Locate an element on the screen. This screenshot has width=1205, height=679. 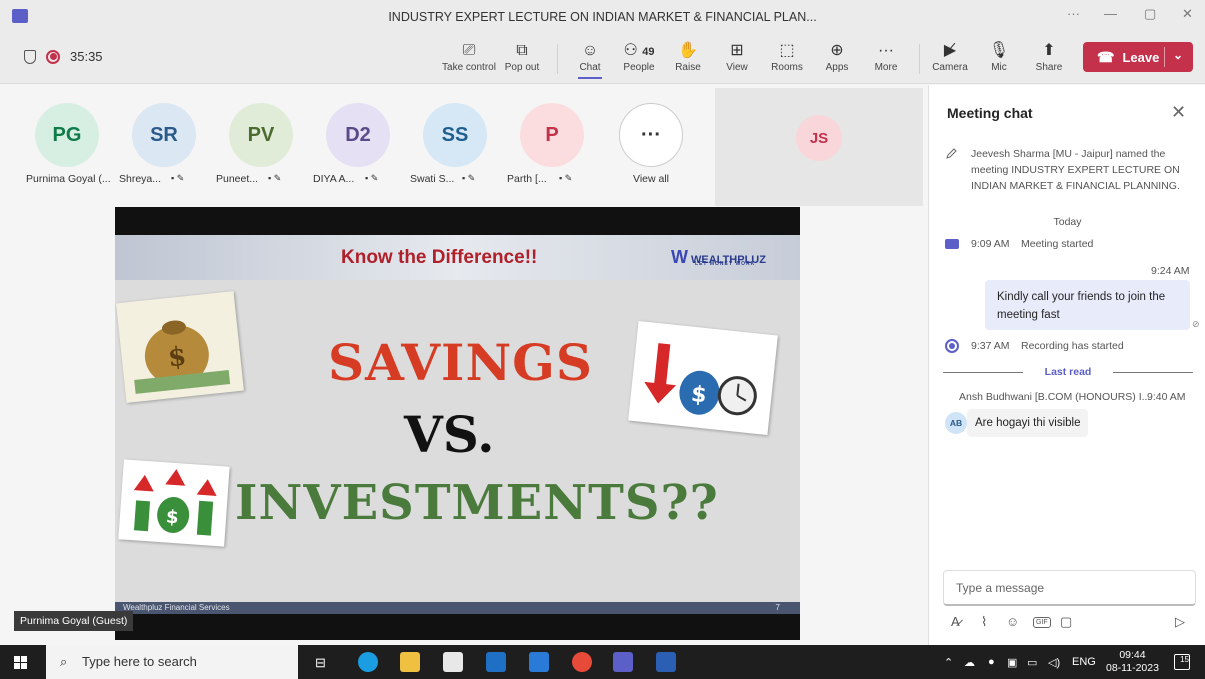
avatar: SR is located at coordinates (164, 135).